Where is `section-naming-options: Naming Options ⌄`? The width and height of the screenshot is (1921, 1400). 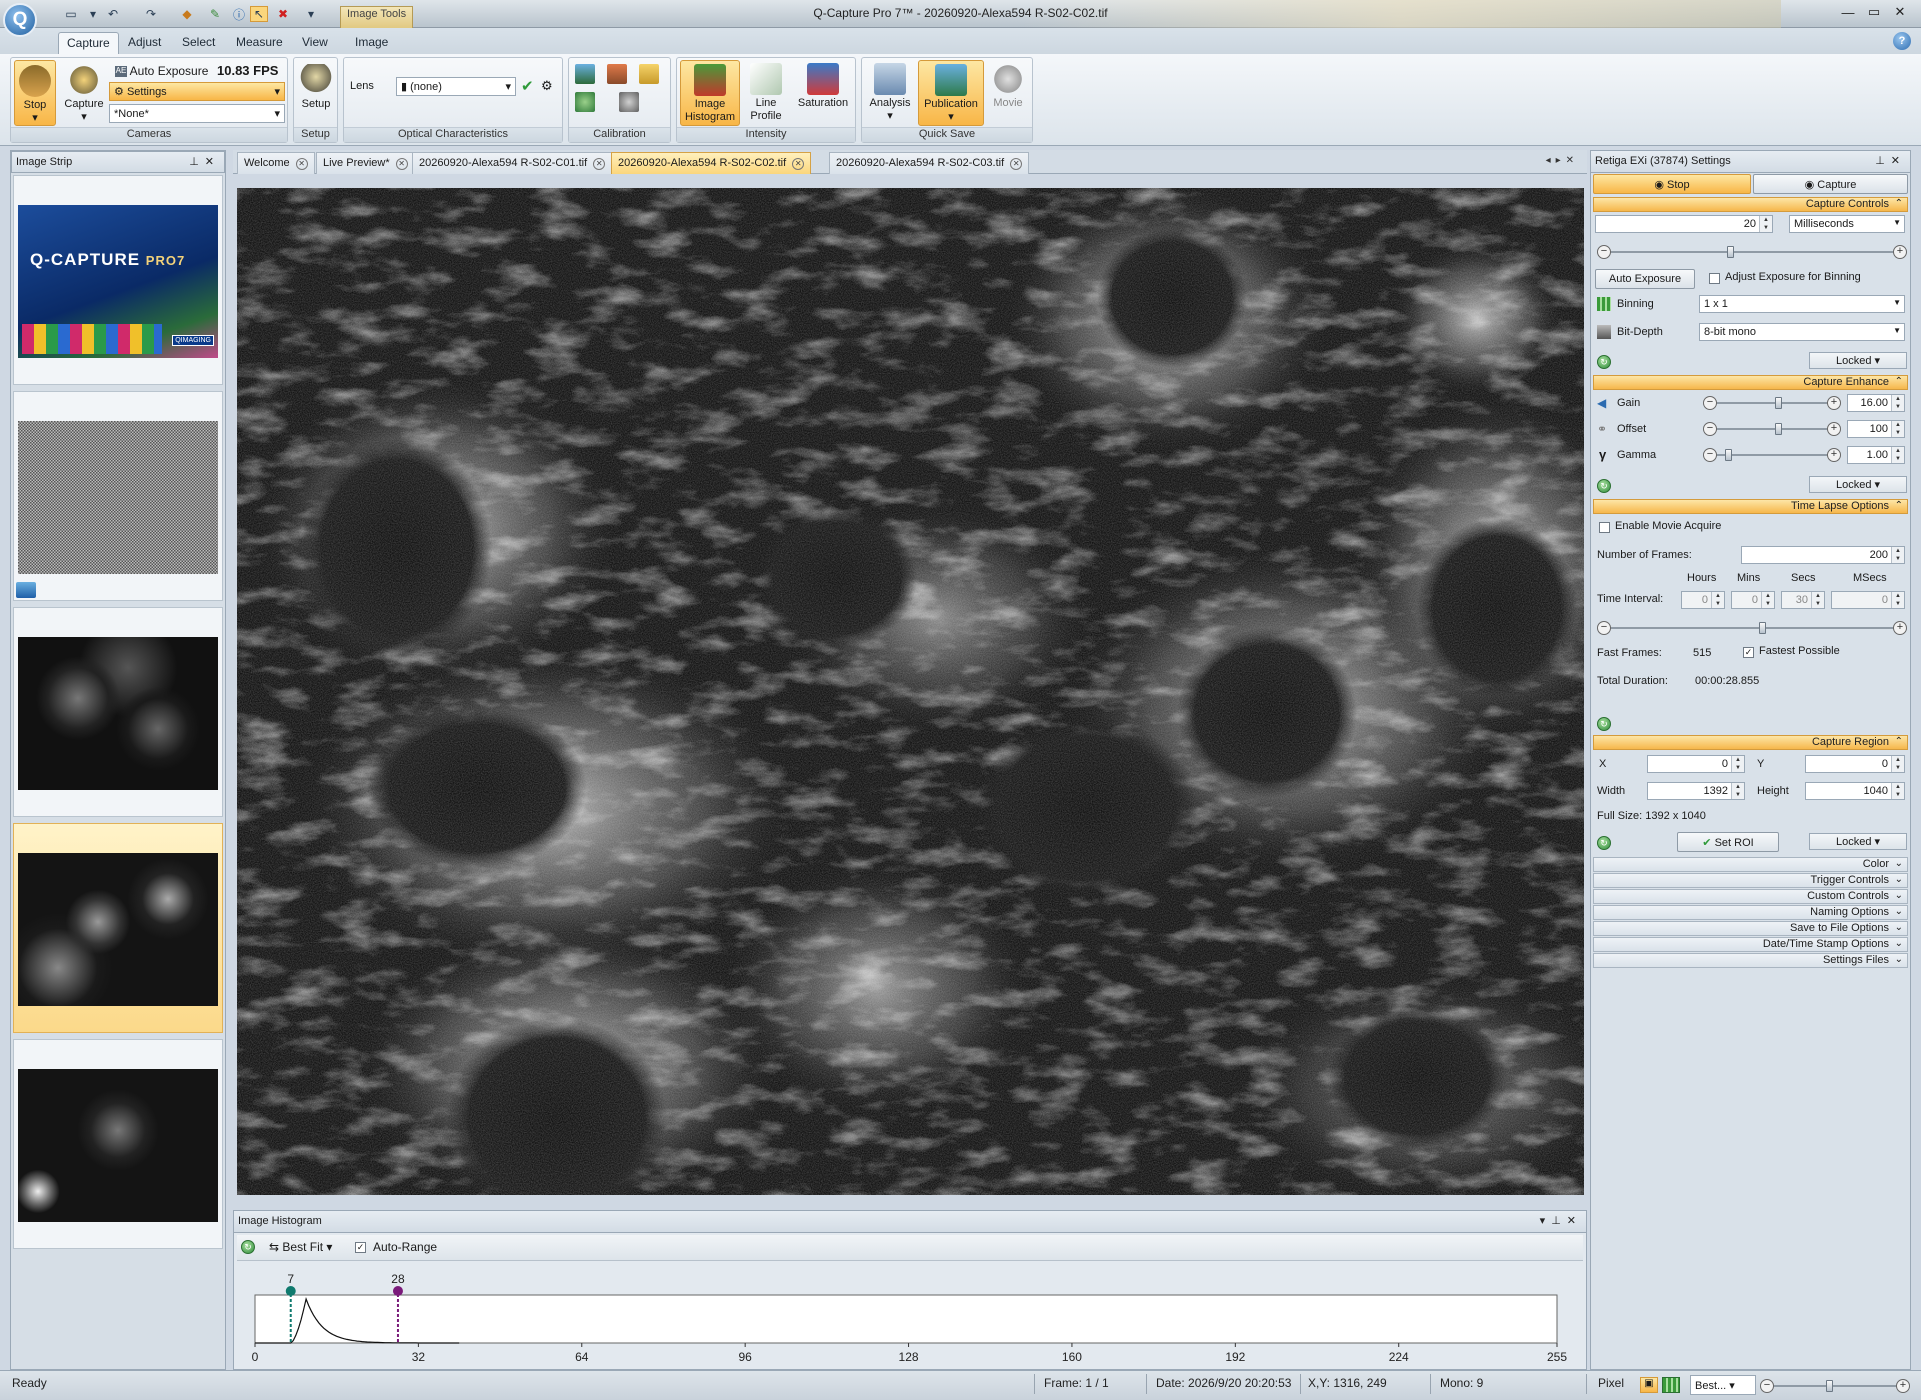
section-naming-options: Naming Options ⌄ is located at coordinates (1750, 912).